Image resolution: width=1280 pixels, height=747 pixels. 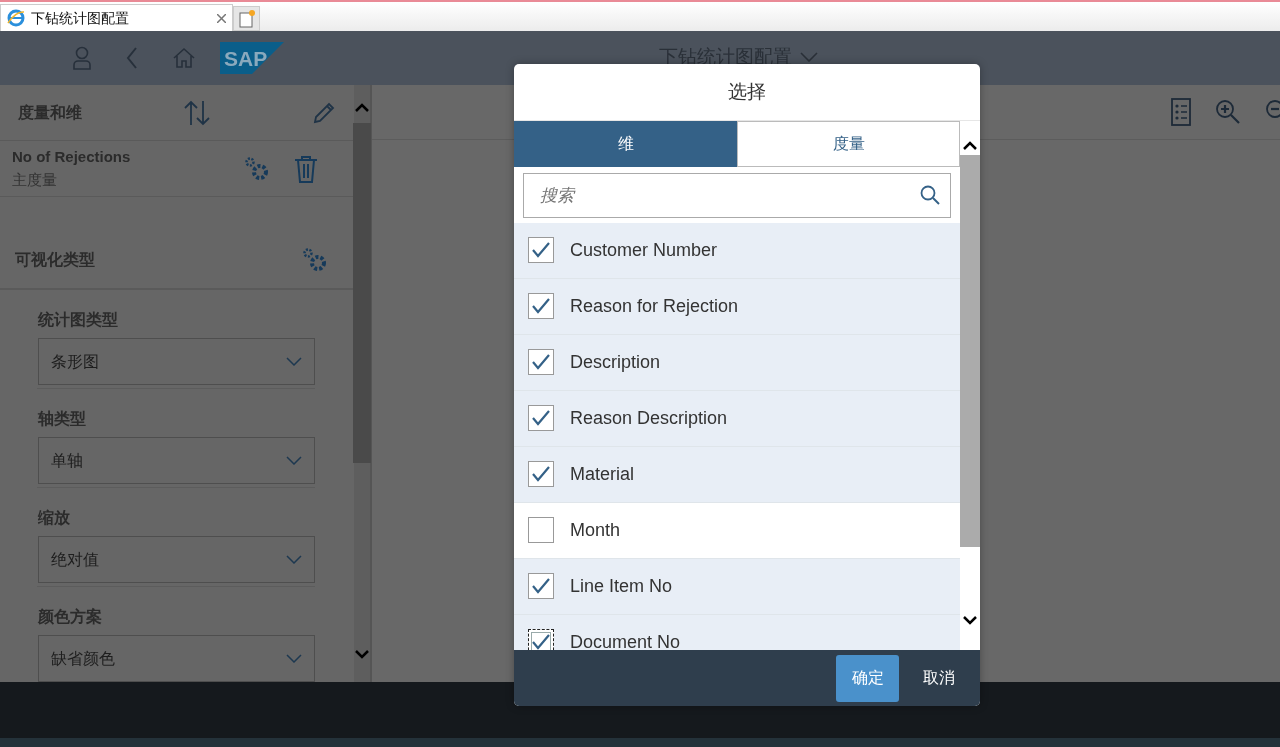 What do you see at coordinates (1228, 112) in the screenshot?
I see `zoom-in-icon` at bounding box center [1228, 112].